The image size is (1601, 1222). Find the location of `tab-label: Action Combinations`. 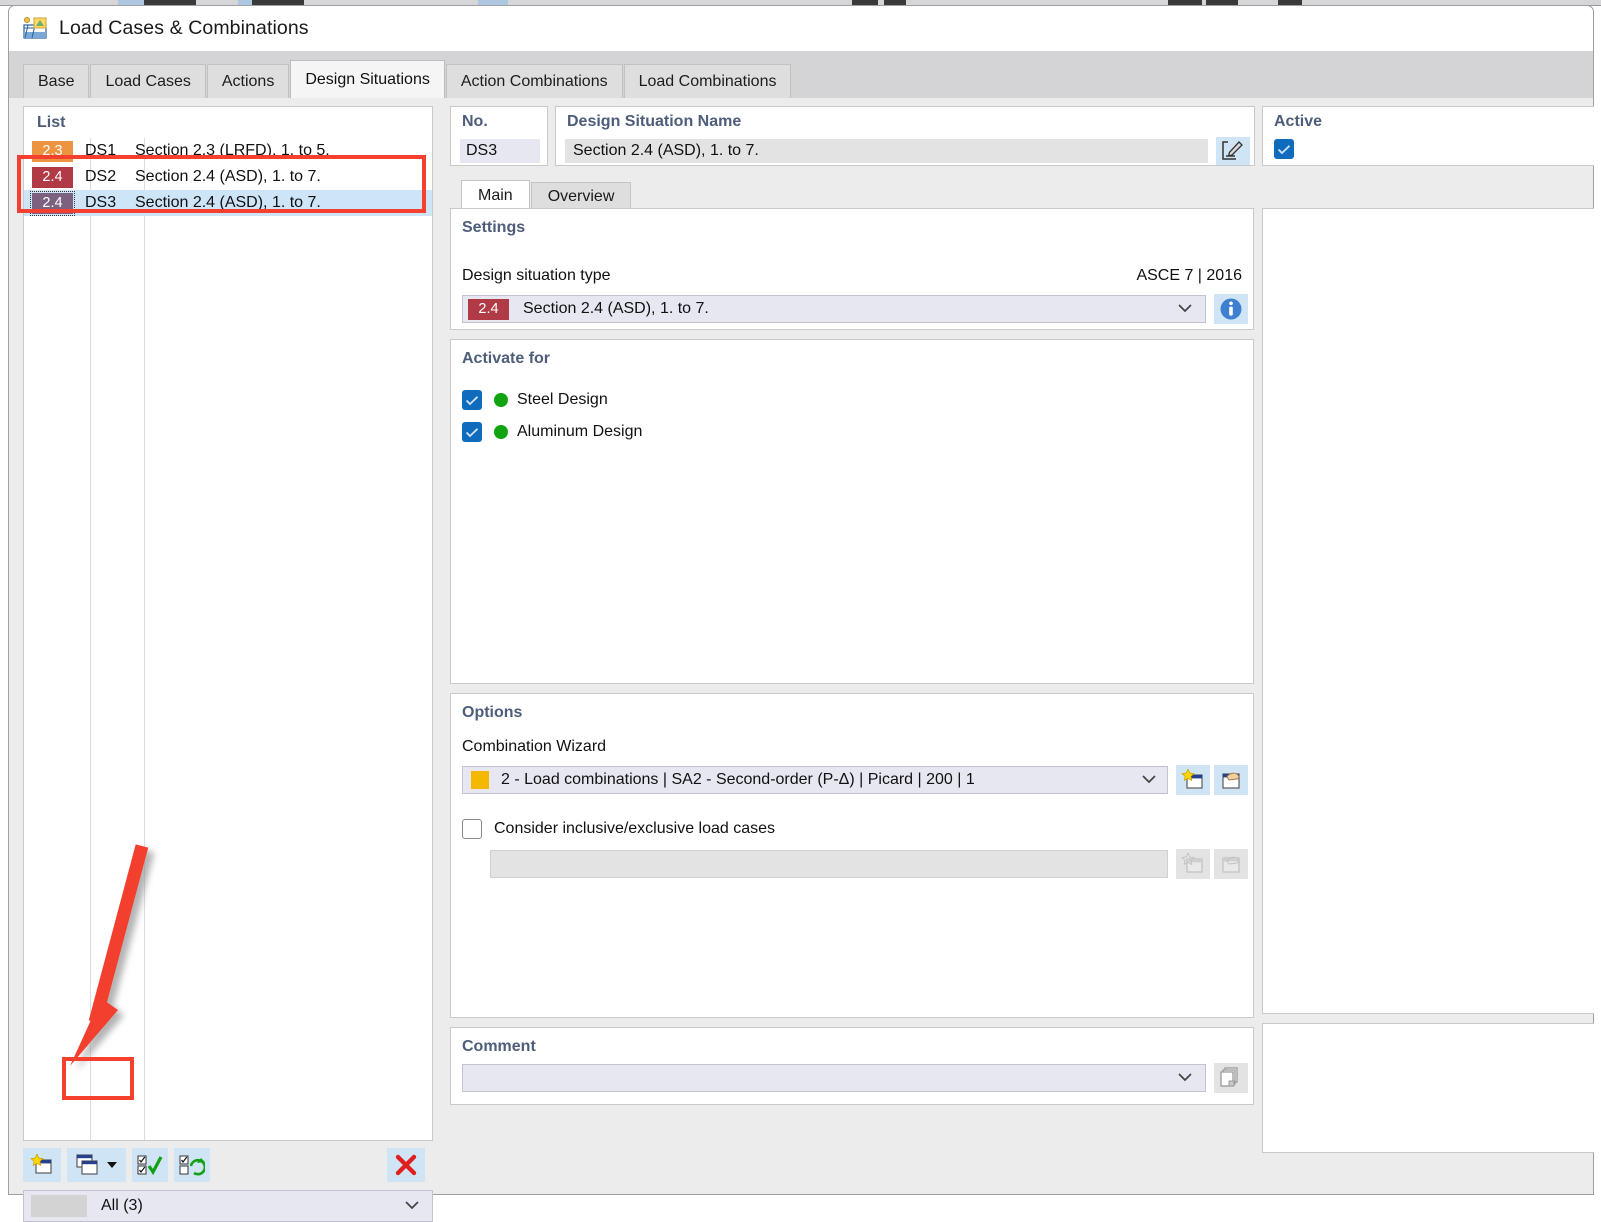

tab-label: Action Combinations is located at coordinates (534, 81).